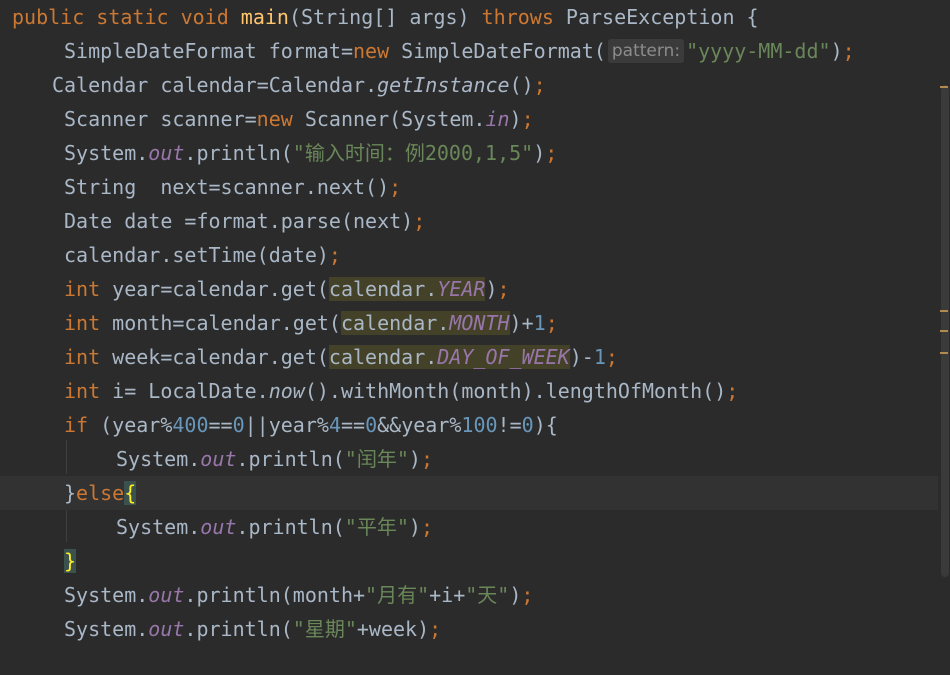 This screenshot has width=950, height=675. I want to click on code-token: "平年", so click(376, 527).